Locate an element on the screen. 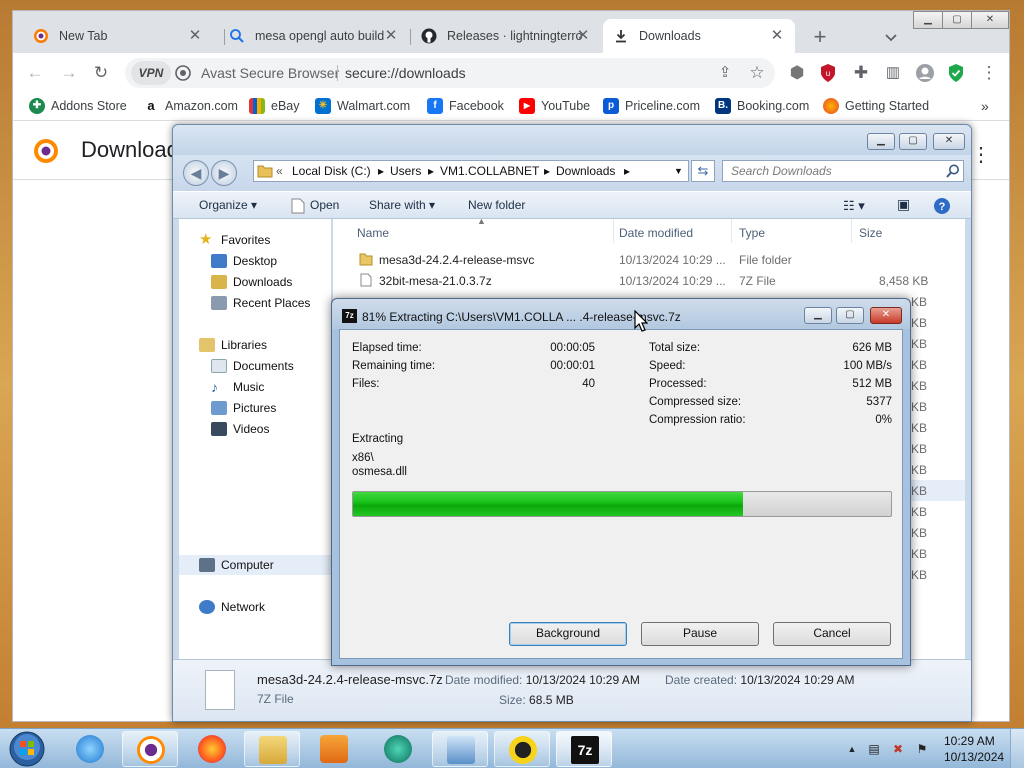 Image resolution: width=1024 pixels, height=768 pixels. pause-button: Pause is located at coordinates (700, 634).